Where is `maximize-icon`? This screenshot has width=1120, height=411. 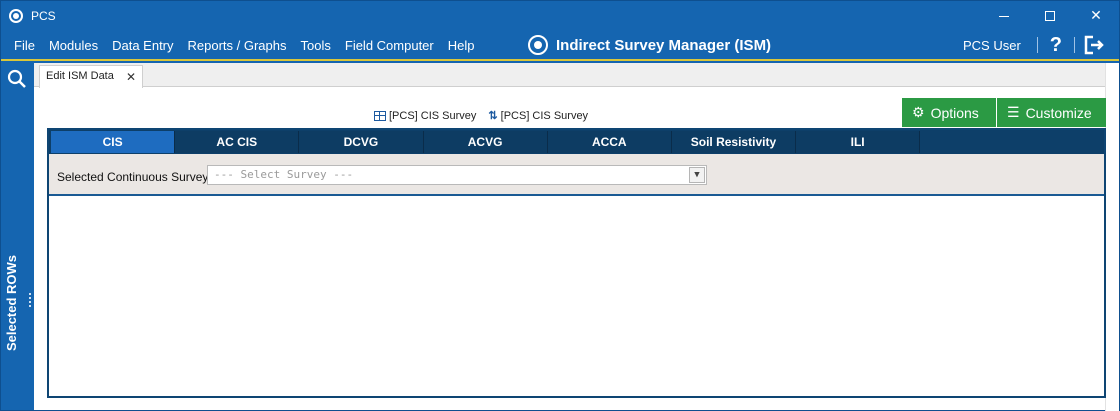 maximize-icon is located at coordinates (1050, 16).